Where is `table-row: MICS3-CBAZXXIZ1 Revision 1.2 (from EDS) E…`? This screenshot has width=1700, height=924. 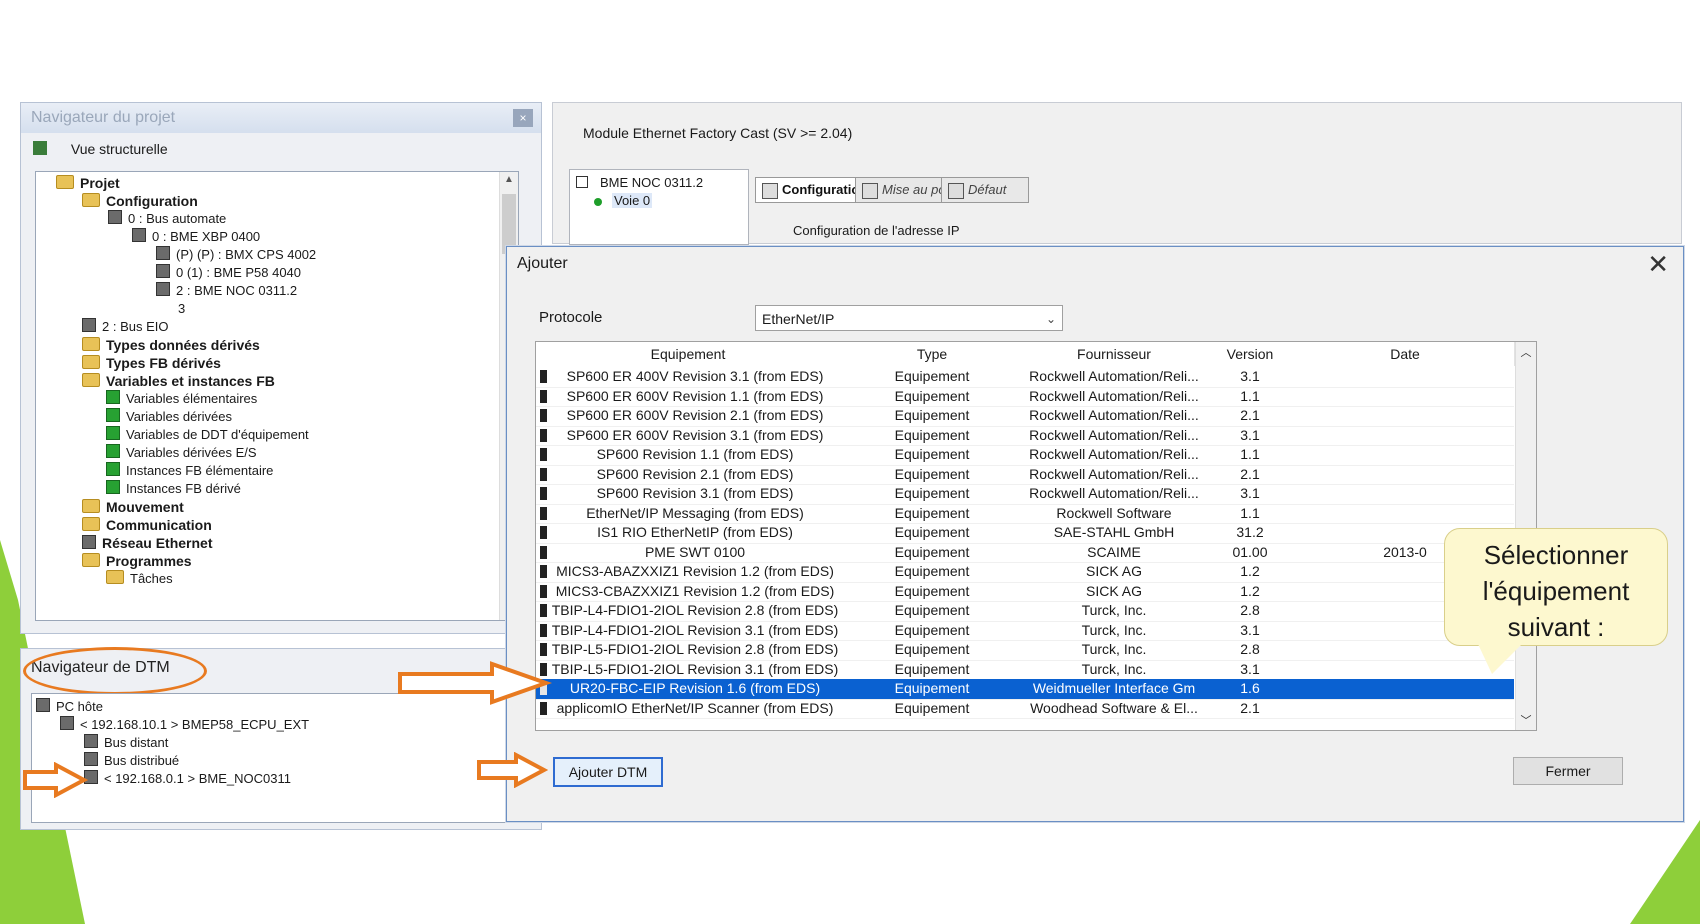 table-row: MICS3-CBAZXXIZ1 Revision 1.2 (from EDS) E… is located at coordinates (1025, 592).